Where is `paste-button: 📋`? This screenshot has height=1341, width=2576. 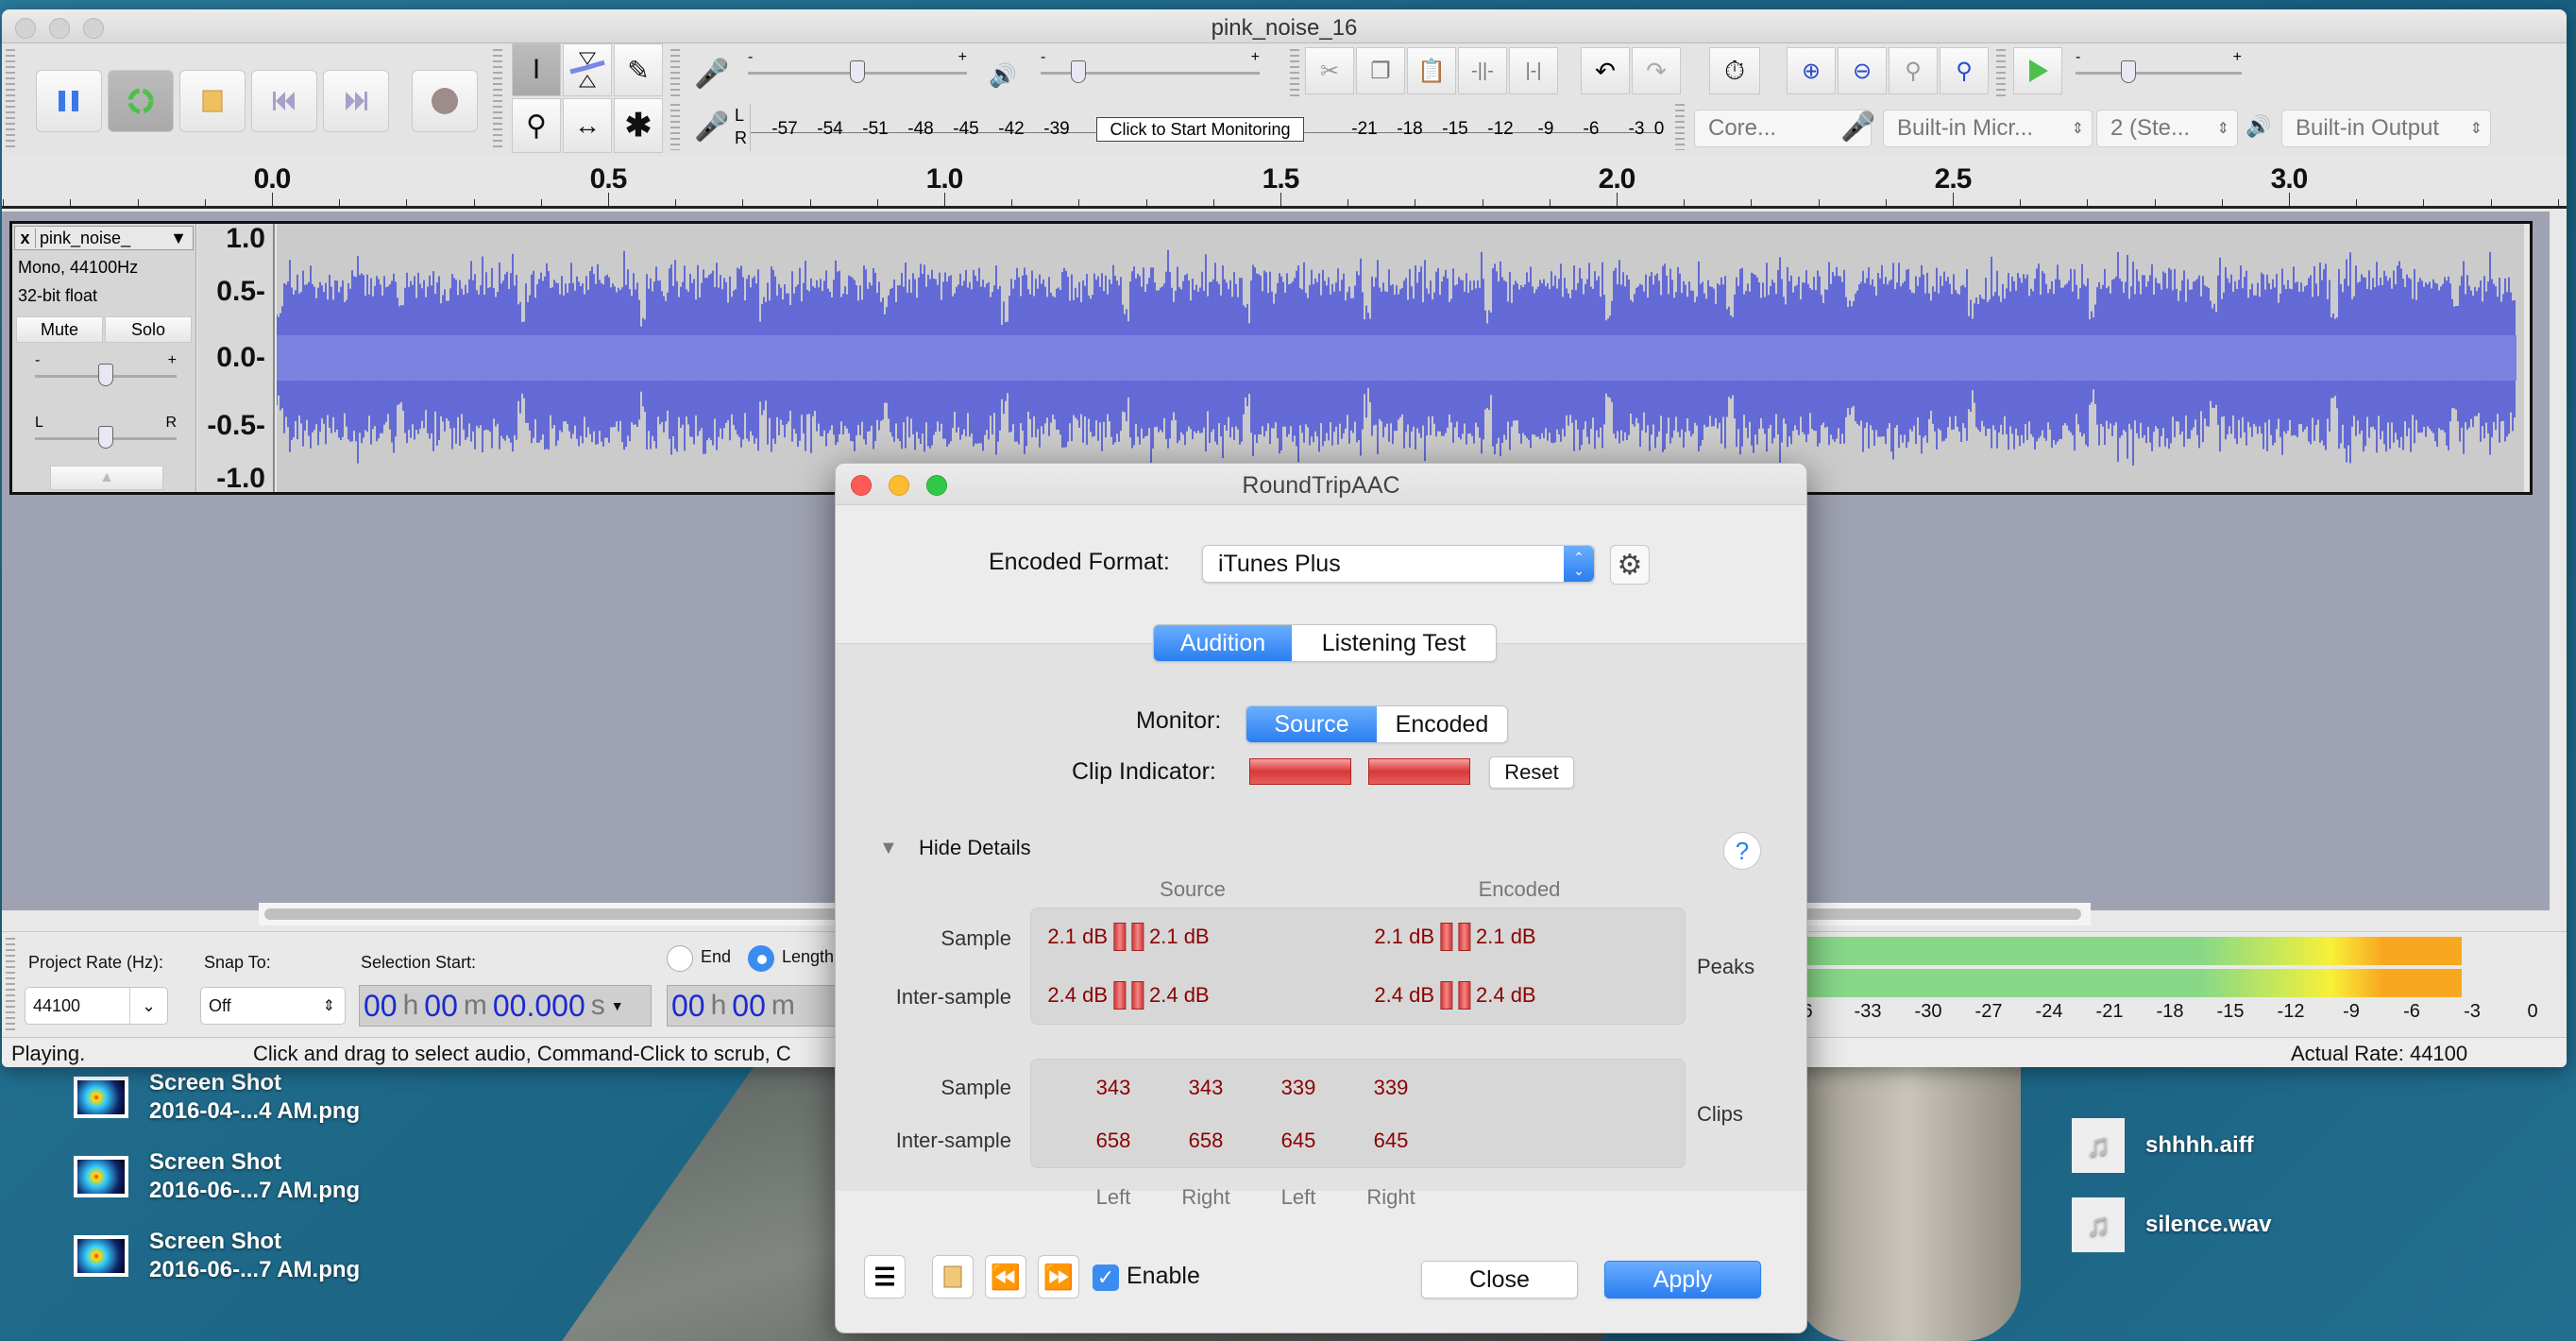 paste-button: 📋 is located at coordinates (1431, 70).